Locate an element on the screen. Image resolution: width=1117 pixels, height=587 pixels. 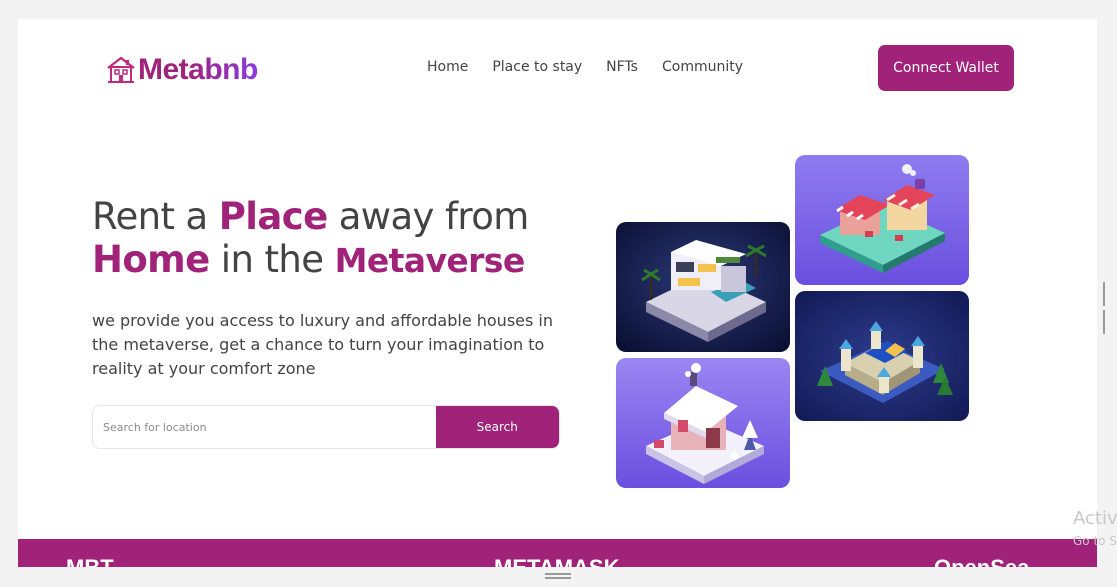
nav-item-community: Community is located at coordinates (702, 67).